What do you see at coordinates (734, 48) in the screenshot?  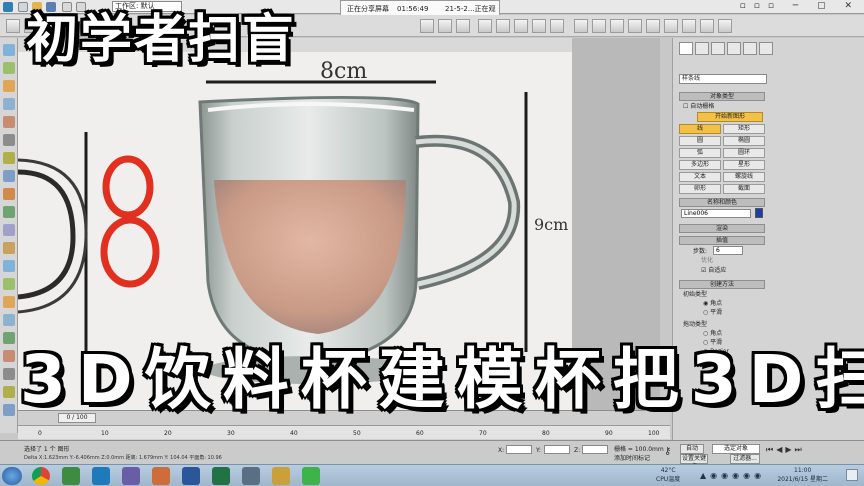 I see `motion-tab` at bounding box center [734, 48].